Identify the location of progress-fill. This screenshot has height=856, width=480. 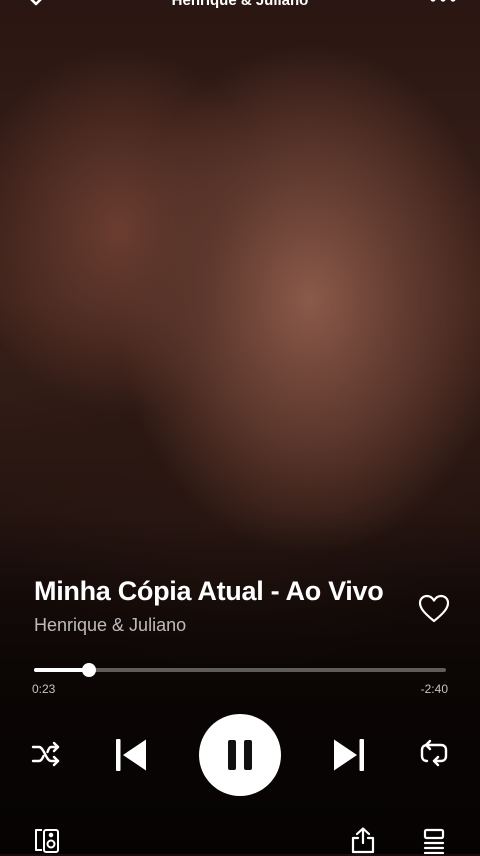
(62, 670).